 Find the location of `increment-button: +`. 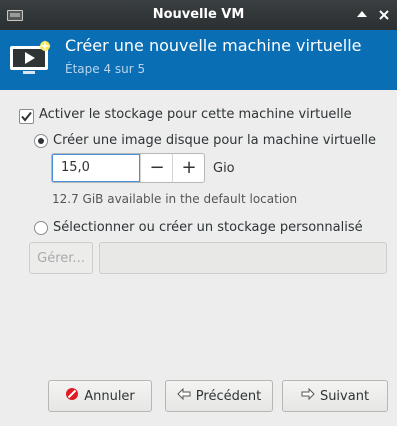

increment-button: + is located at coordinates (188, 168).